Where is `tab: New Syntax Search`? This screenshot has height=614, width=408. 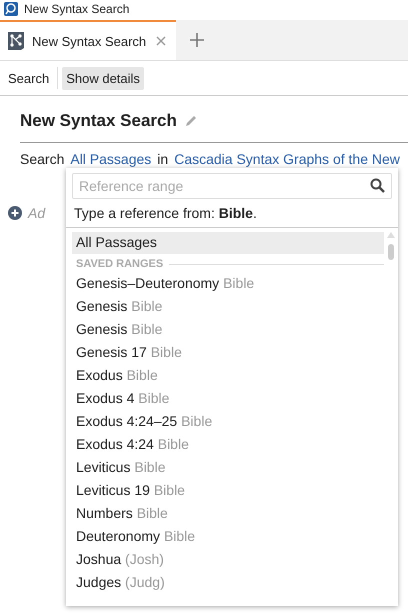
tab: New Syntax Search is located at coordinates (88, 40).